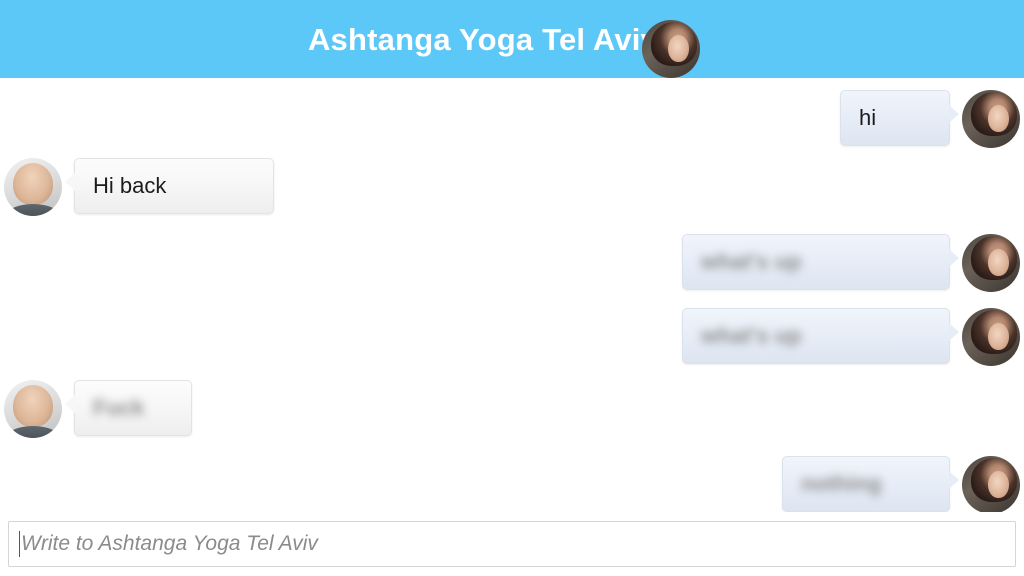 The height and width of the screenshot is (576, 1024). Describe the element at coordinates (19, 544) in the screenshot. I see `text-caret` at that location.